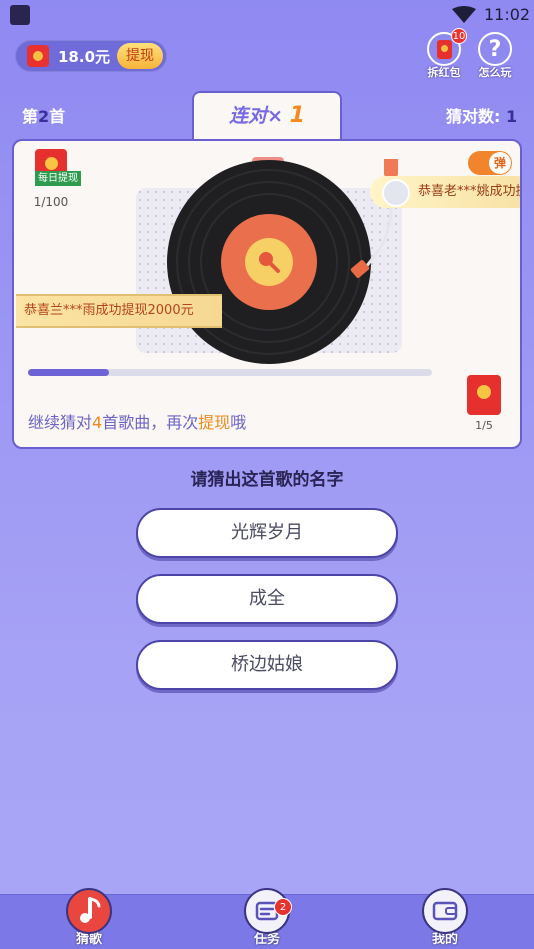 This screenshot has height=949, width=534. Describe the element at coordinates (84, 57) in the screenshot. I see `balance-amount: 18.0元` at that location.